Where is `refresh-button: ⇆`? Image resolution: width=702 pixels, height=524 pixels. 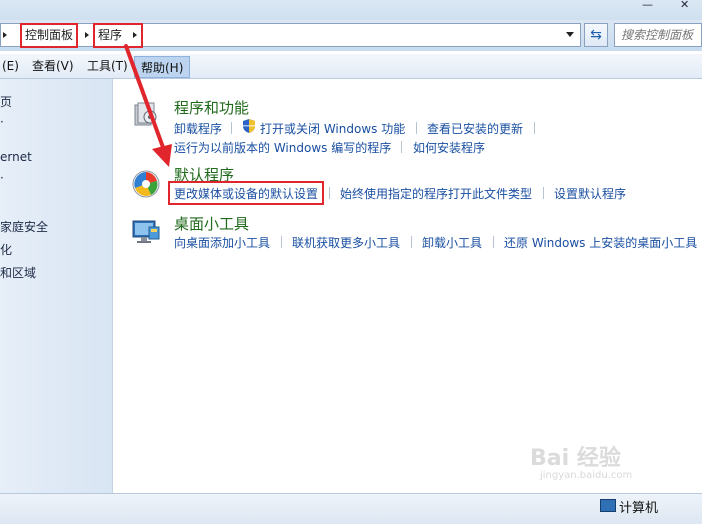 refresh-button: ⇆ is located at coordinates (596, 35).